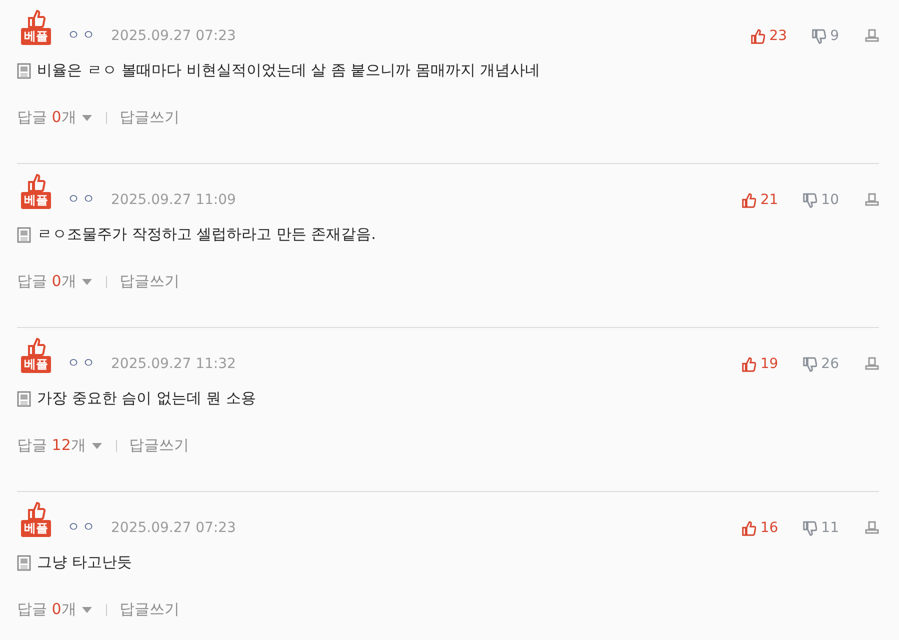  Describe the element at coordinates (820, 200) in the screenshot. I see `dislike-button: 10` at that location.